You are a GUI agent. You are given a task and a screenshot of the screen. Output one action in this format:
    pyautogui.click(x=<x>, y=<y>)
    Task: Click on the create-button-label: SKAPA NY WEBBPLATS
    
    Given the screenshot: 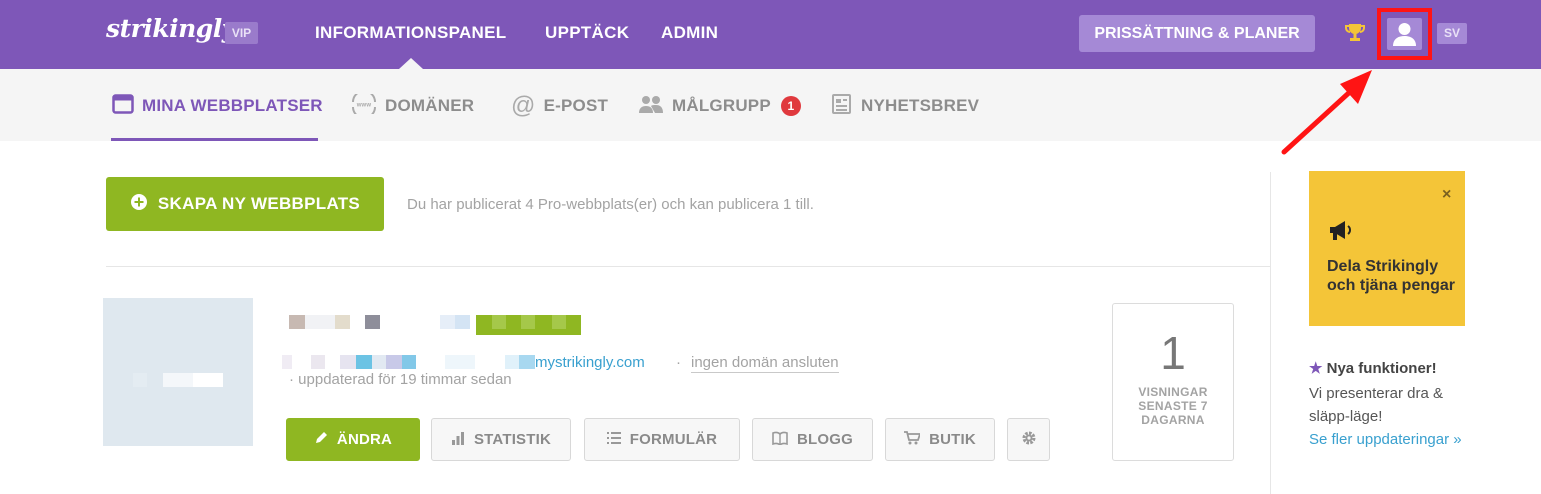 What is the action you would take?
    pyautogui.click(x=259, y=203)
    